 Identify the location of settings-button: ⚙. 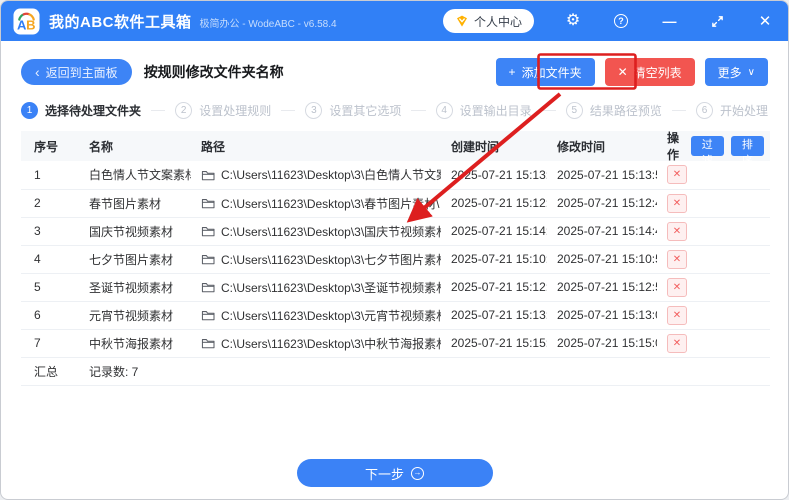
(573, 21).